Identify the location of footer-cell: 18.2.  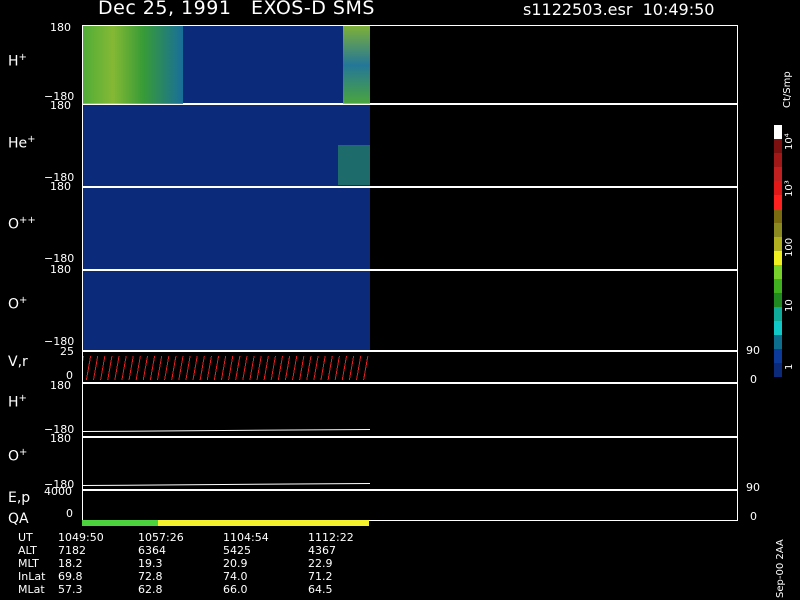
(70, 563).